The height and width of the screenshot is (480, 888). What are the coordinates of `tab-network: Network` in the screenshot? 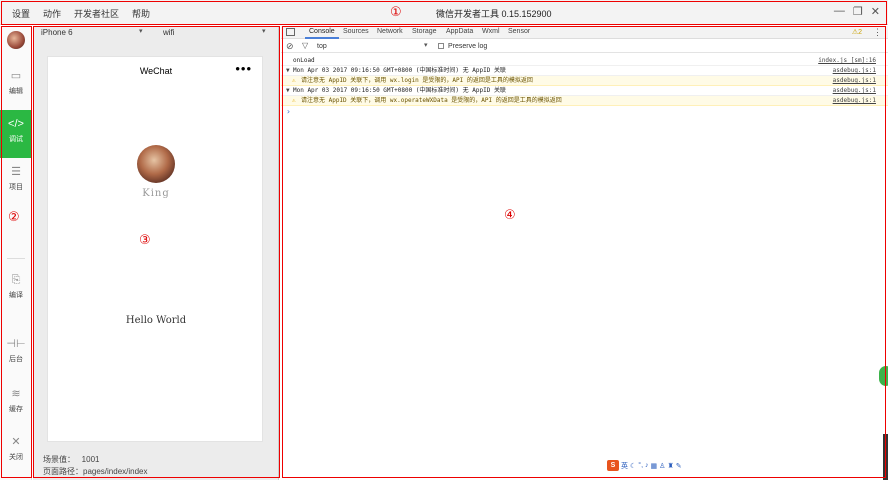 It's located at (390, 31).